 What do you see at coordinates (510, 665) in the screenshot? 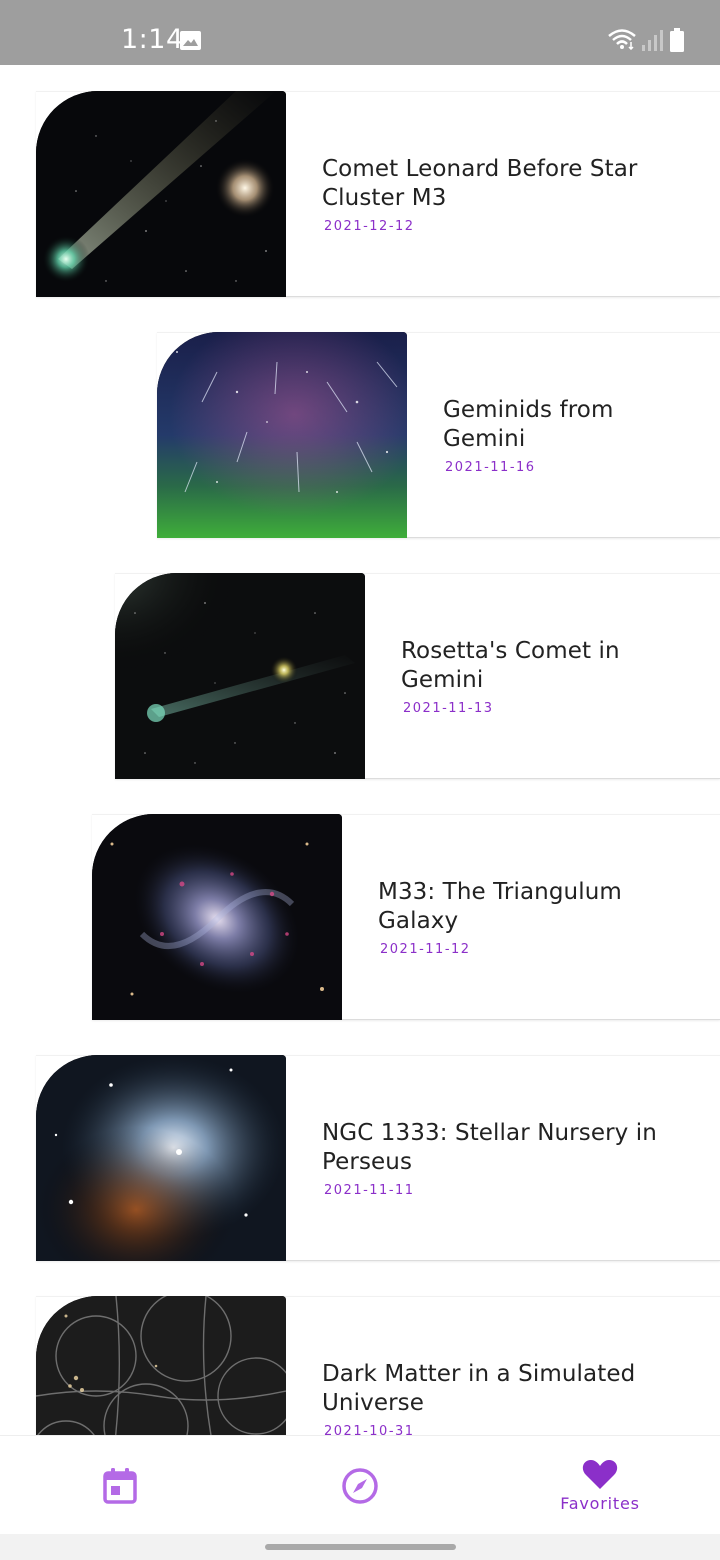
I see `favorite-title: Rosetta's Comet in Gemini` at bounding box center [510, 665].